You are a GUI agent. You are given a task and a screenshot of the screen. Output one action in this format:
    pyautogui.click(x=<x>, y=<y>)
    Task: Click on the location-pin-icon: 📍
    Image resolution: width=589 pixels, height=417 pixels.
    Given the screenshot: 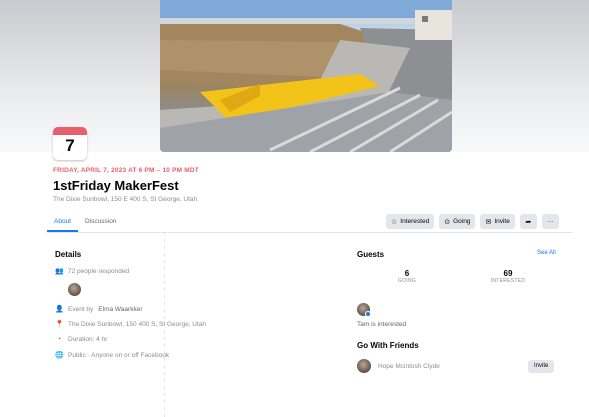 What is the action you would take?
    pyautogui.click(x=59, y=324)
    